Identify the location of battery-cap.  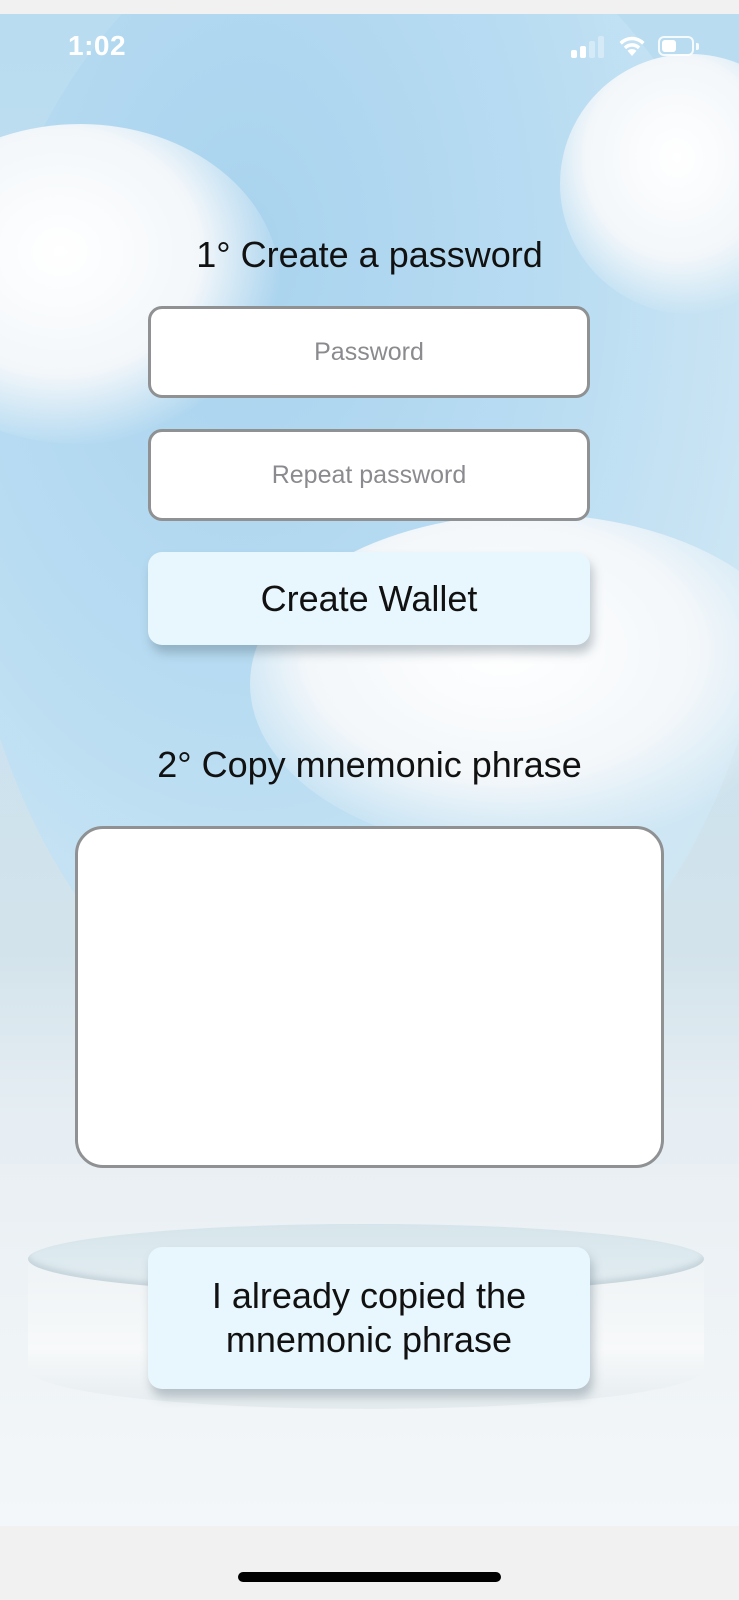
(697, 46).